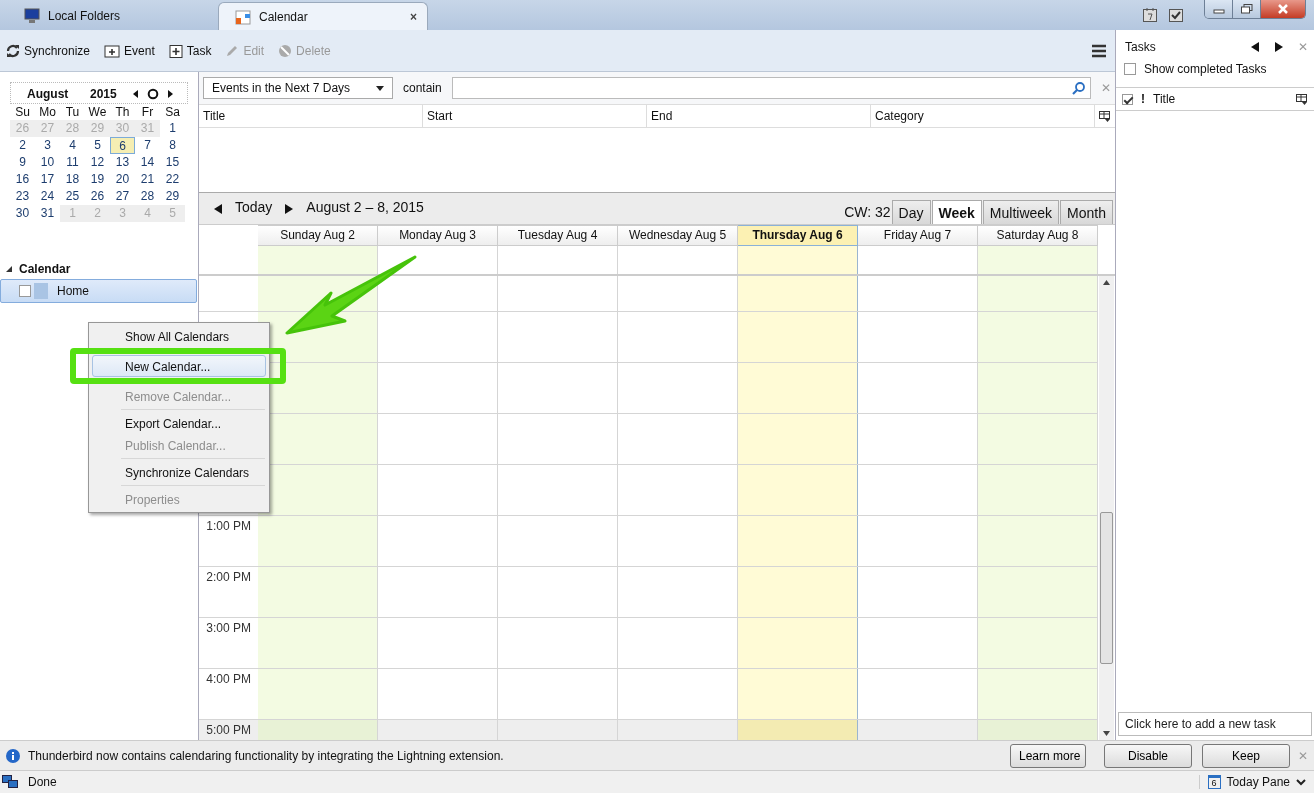 This screenshot has width=1314, height=793. Describe the element at coordinates (1255, 47) in the screenshot. I see `previous-icon` at that location.